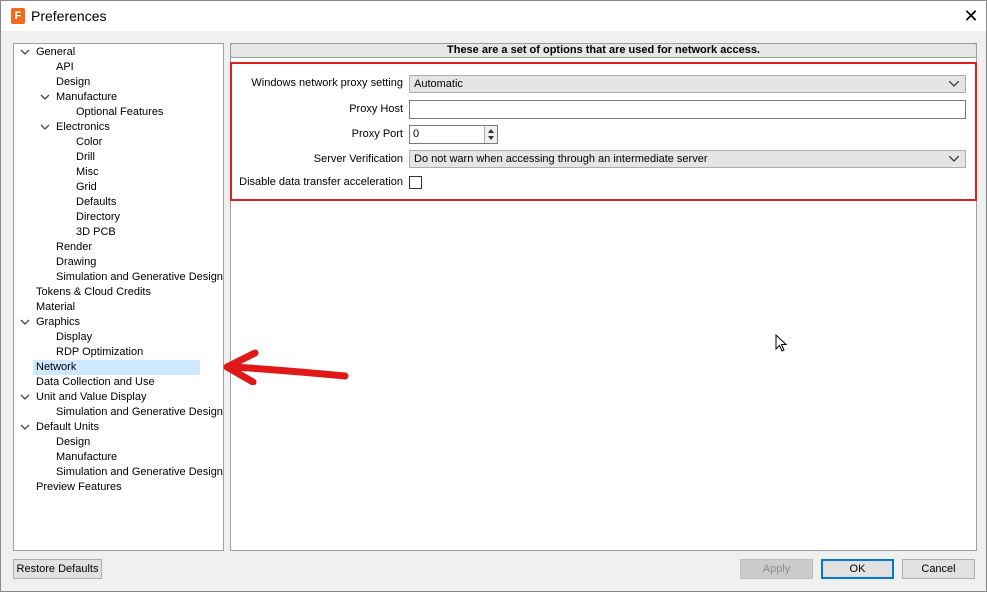 The width and height of the screenshot is (987, 592). I want to click on tree-item-label: Misc, so click(87, 172).